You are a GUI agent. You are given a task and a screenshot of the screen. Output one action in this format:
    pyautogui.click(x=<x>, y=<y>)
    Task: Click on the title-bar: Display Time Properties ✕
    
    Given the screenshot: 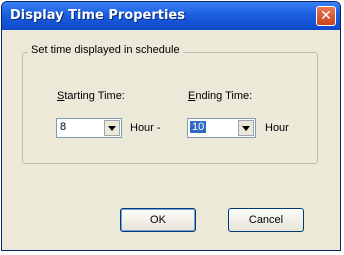 What is the action you would take?
    pyautogui.click(x=171, y=16)
    